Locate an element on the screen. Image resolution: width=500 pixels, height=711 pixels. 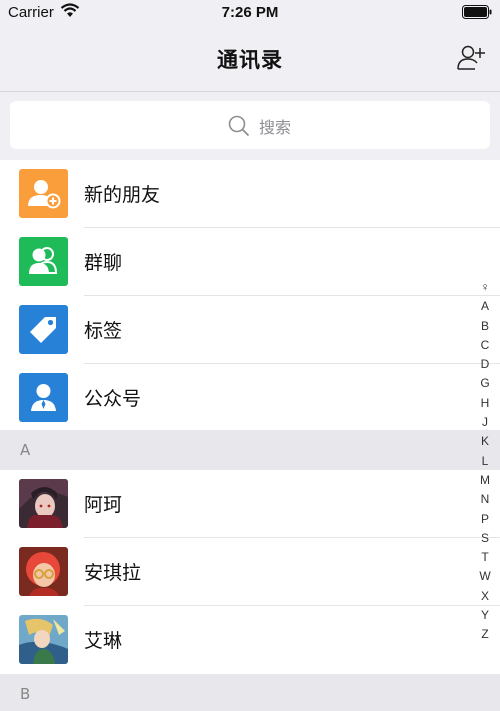
status-bar: Carrier 7:26 PM is located at coordinates (250, 13).